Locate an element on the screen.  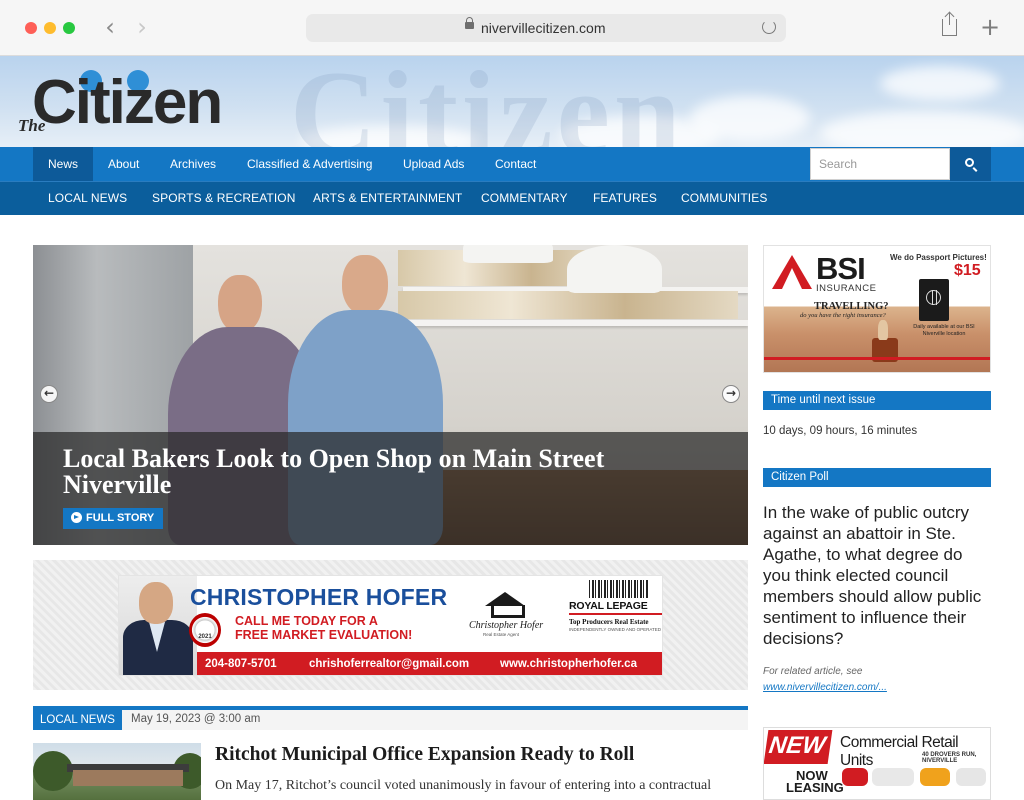
nav-archives: Archives is located at coordinates (193, 164).